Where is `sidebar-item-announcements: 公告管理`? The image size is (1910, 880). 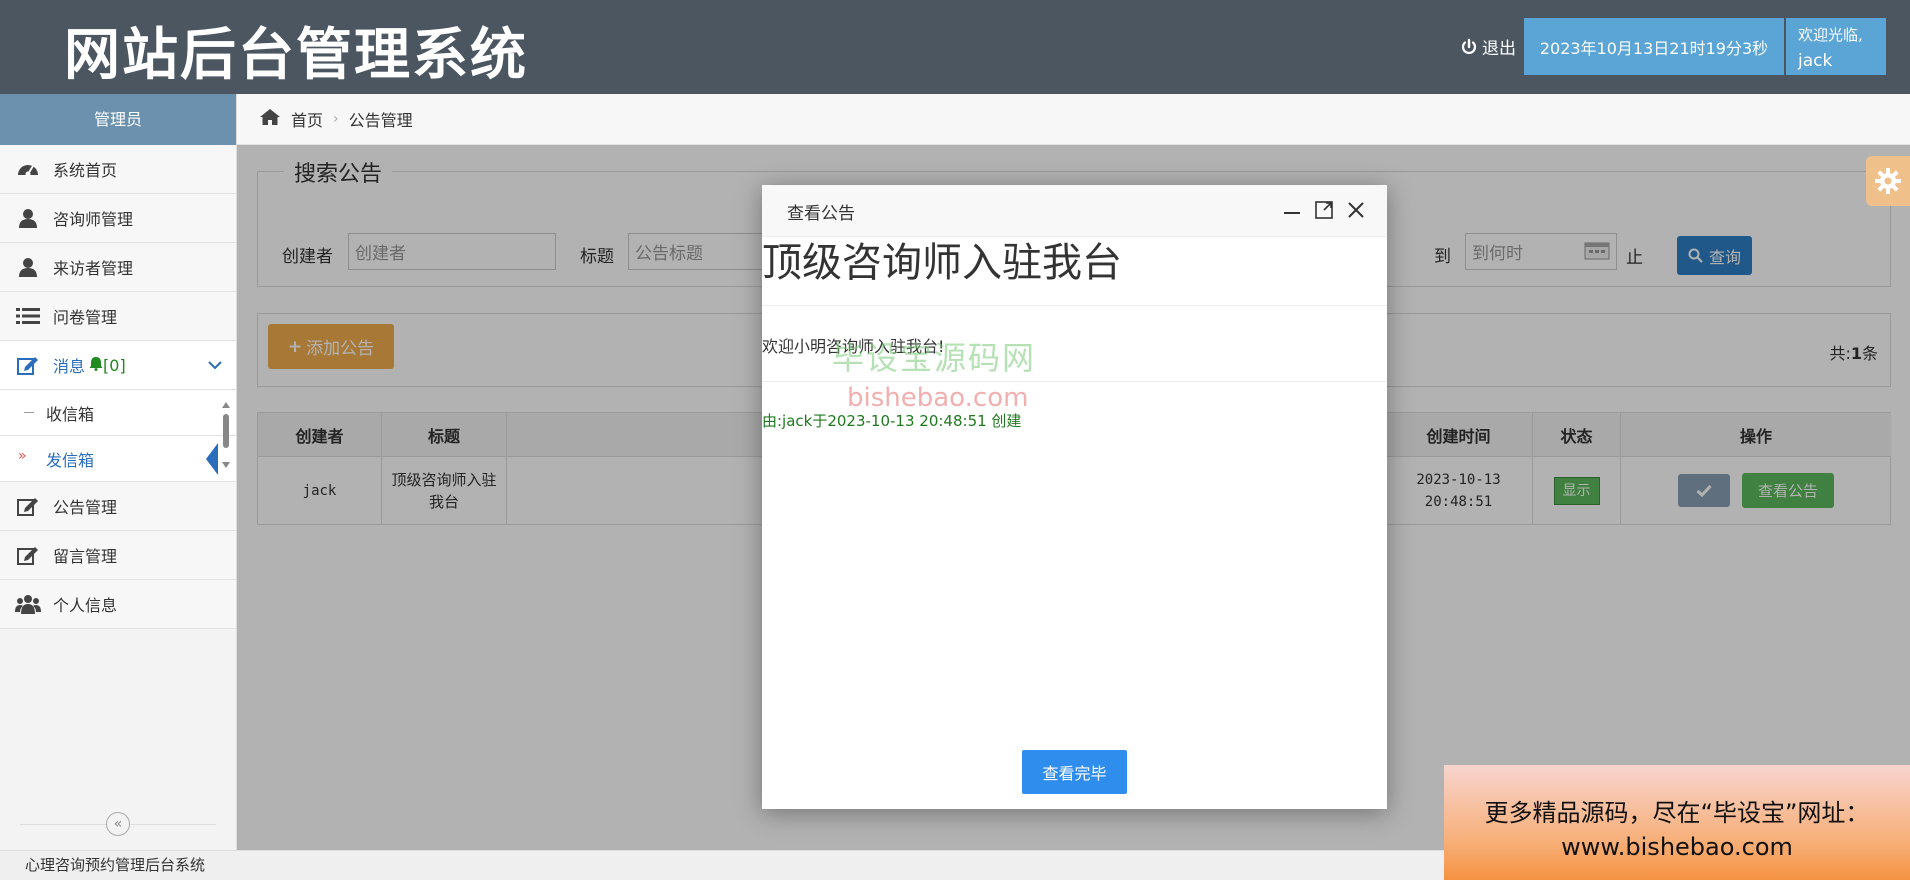
sidebar-item-announcements: 公告管理 is located at coordinates (118, 506).